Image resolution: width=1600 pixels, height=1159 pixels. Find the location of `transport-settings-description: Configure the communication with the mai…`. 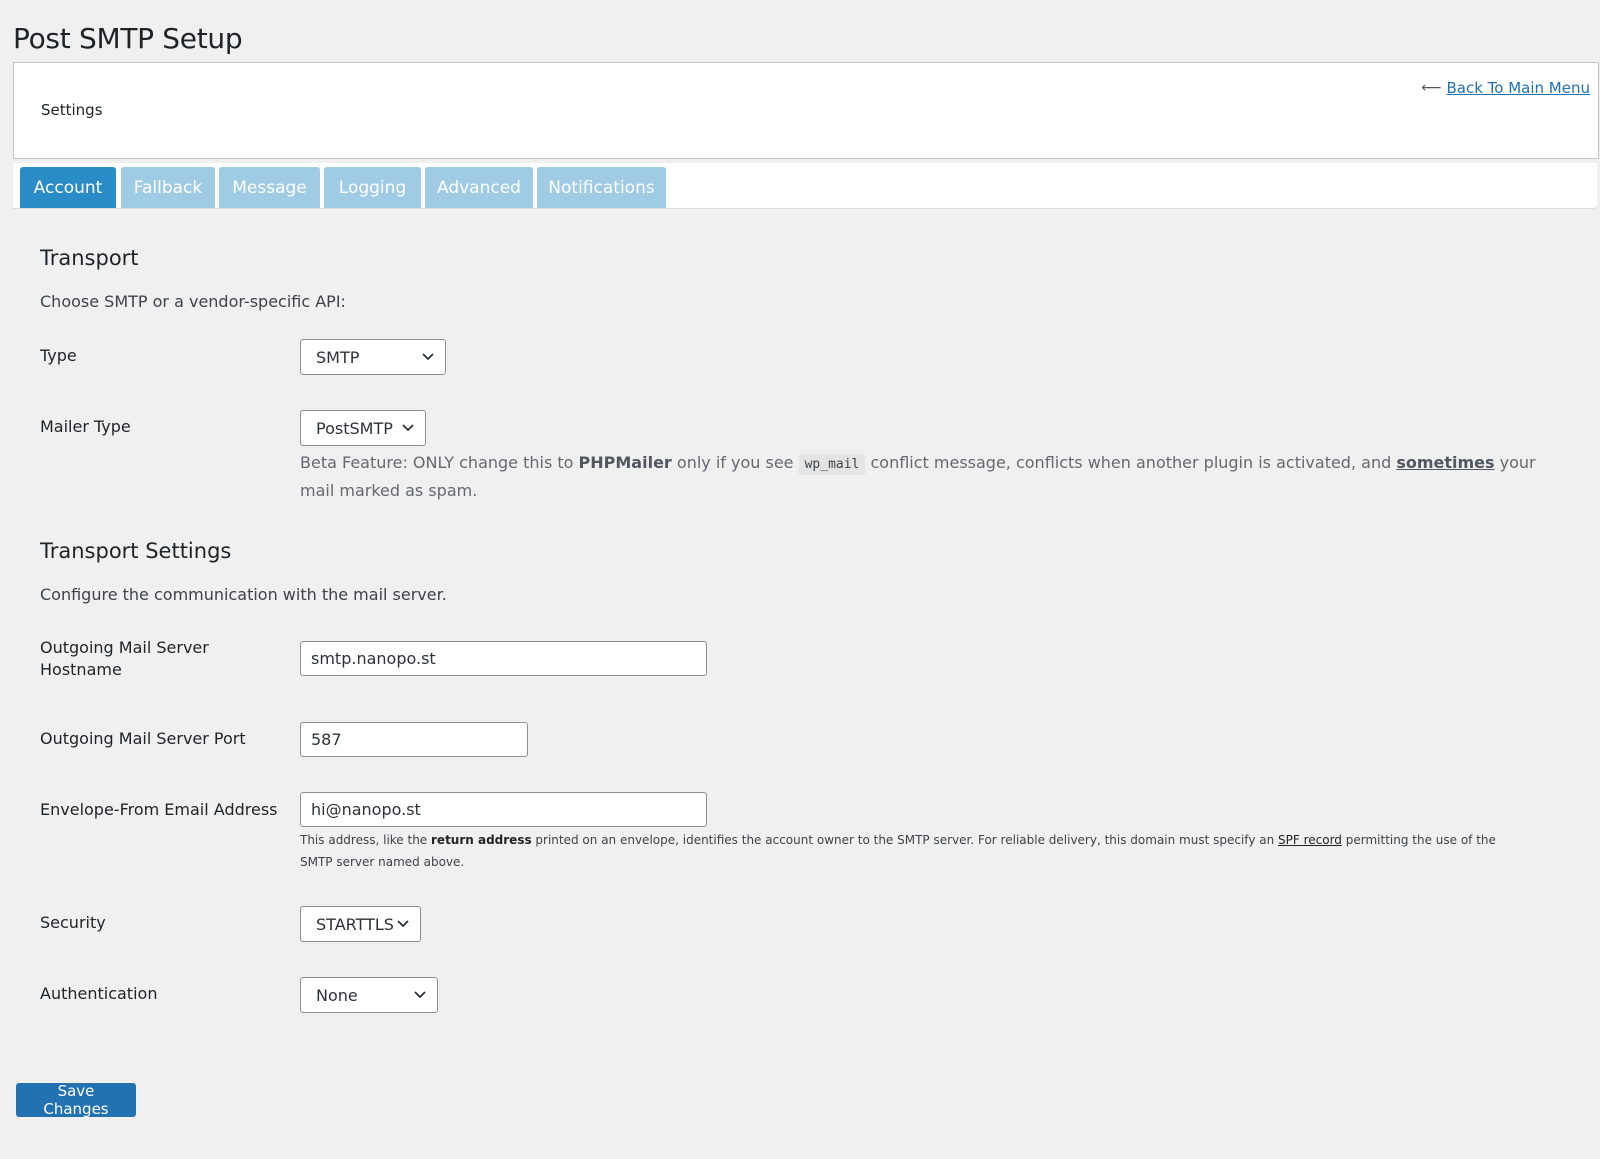

transport-settings-description: Configure the communication with the mai… is located at coordinates (243, 594).